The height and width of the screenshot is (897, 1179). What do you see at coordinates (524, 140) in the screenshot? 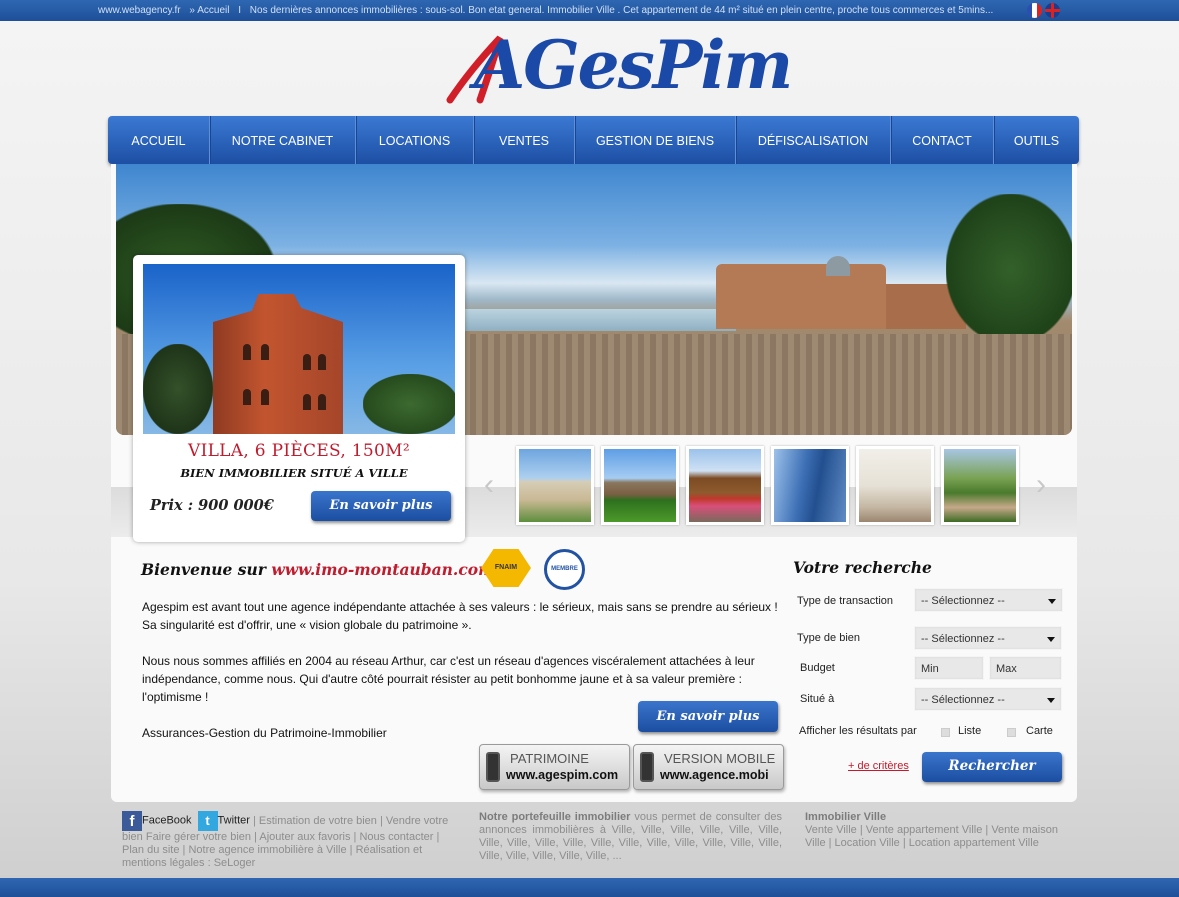
I see `nav-item-ventes: VENTES` at bounding box center [524, 140].